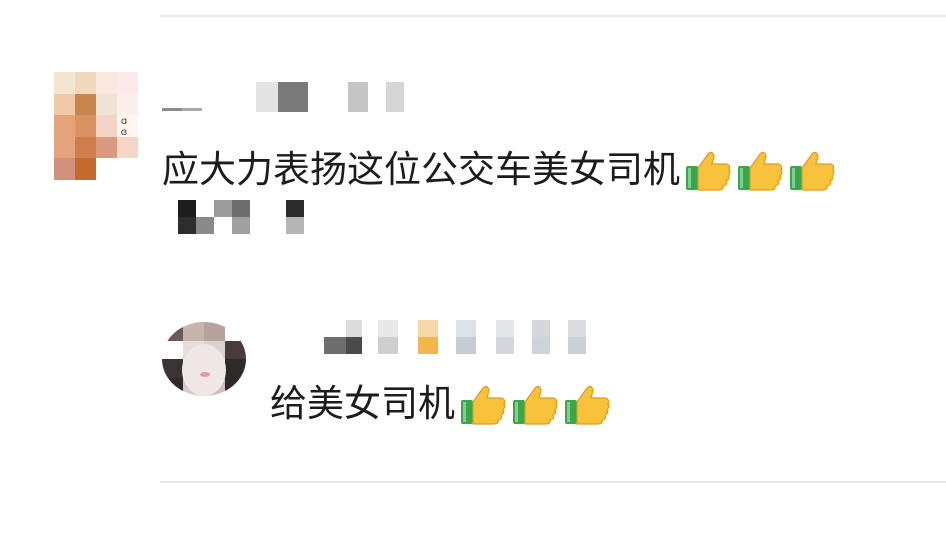  Describe the element at coordinates (553, 16) in the screenshot. I see `top-divider` at that location.